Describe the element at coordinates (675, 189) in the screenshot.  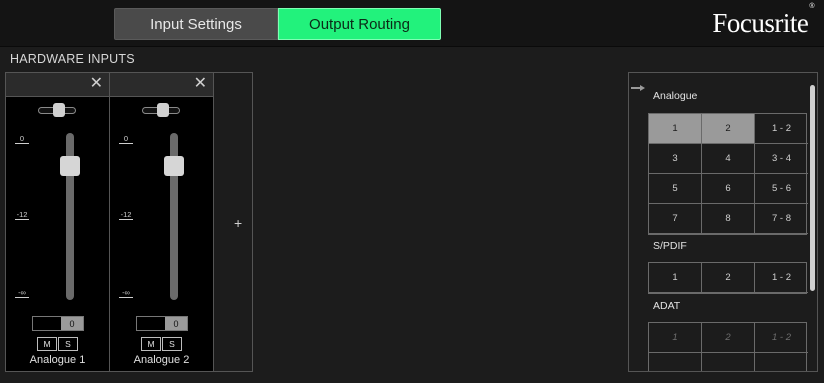
I see `output-cell: 5` at that location.